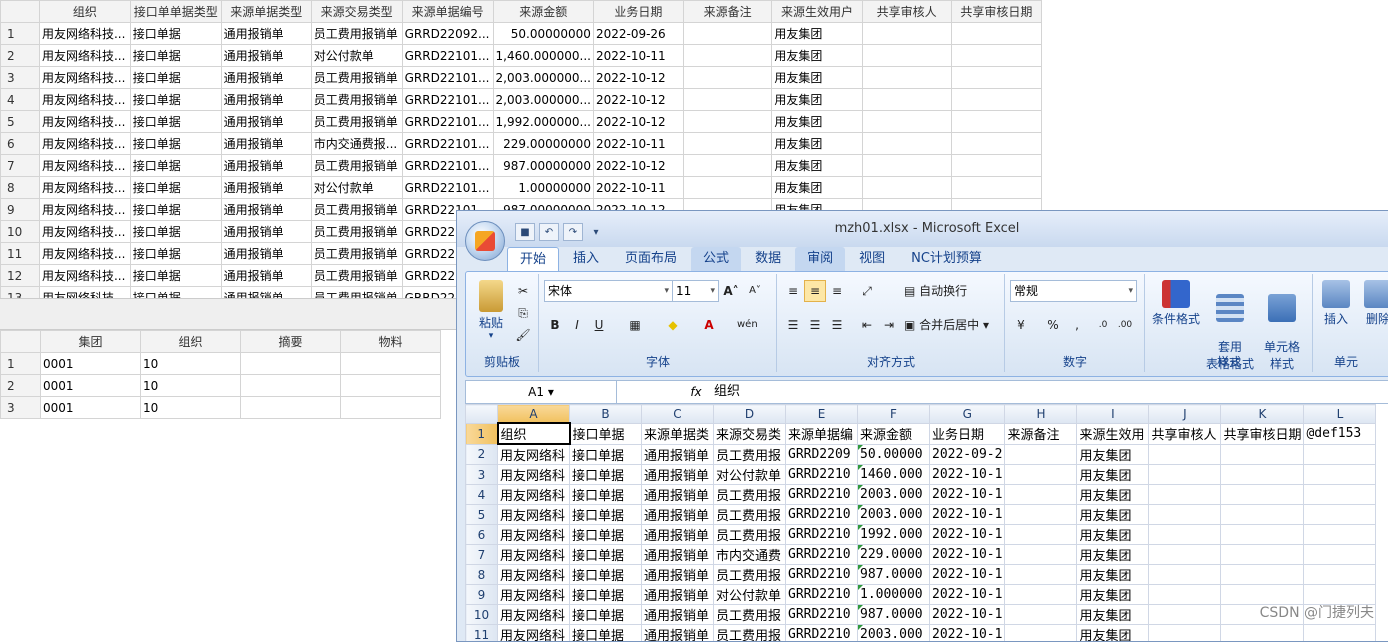  I want to click on cell: 来源单据编, so click(822, 433).